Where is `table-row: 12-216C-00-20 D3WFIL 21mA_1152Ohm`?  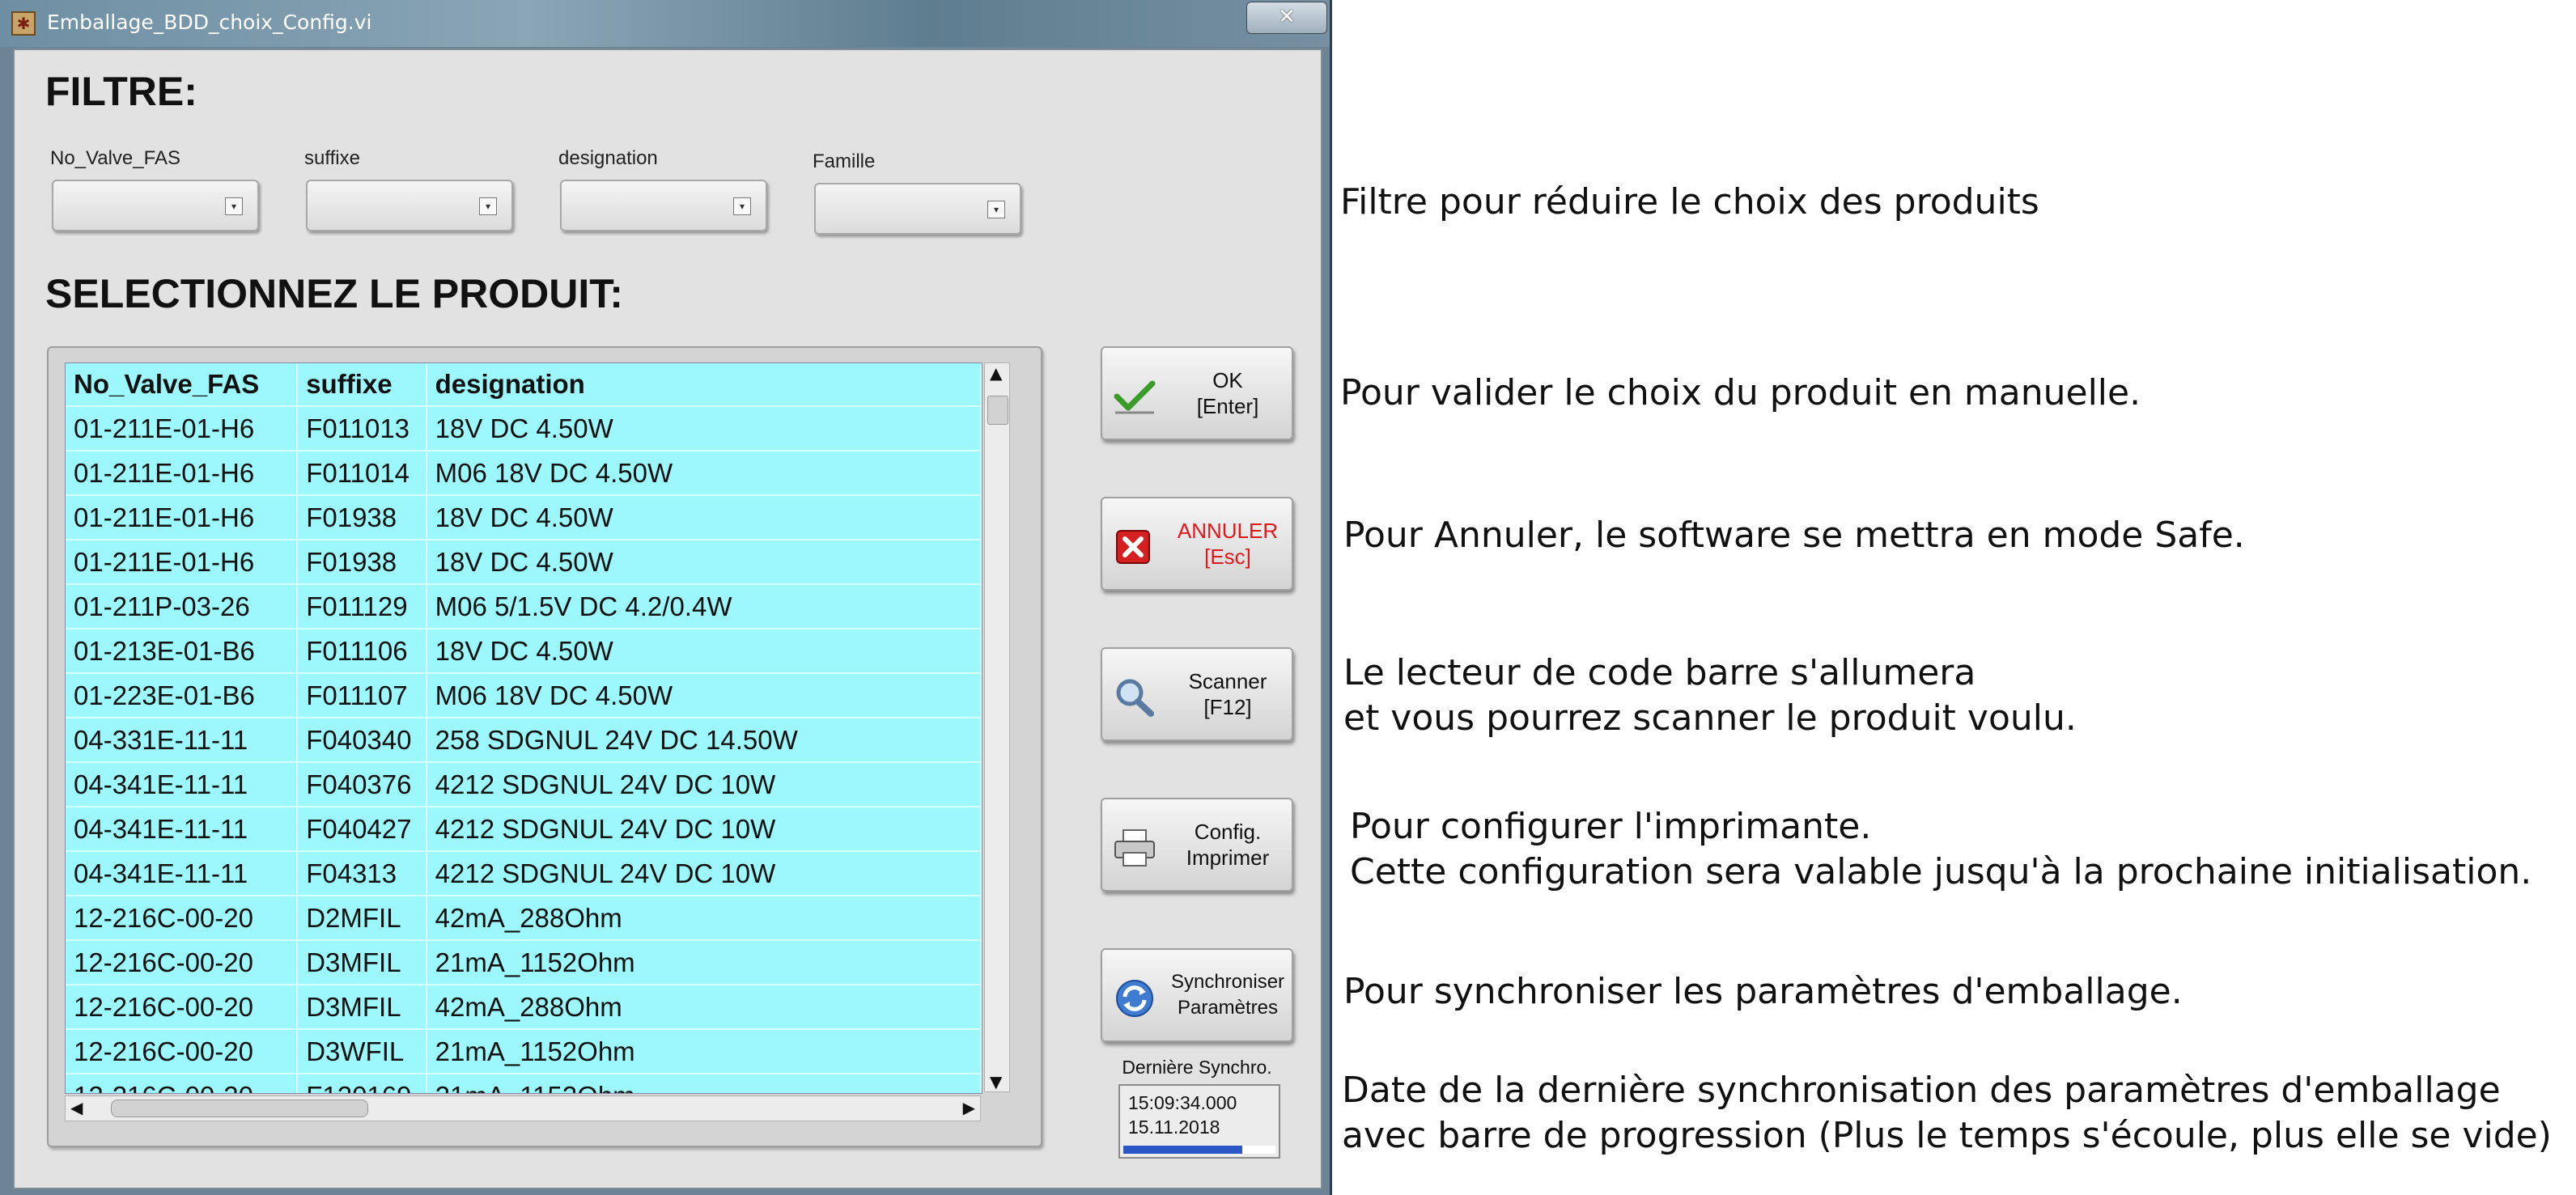 table-row: 12-216C-00-20 D3WFIL 21mA_1152Ohm is located at coordinates (524, 1051).